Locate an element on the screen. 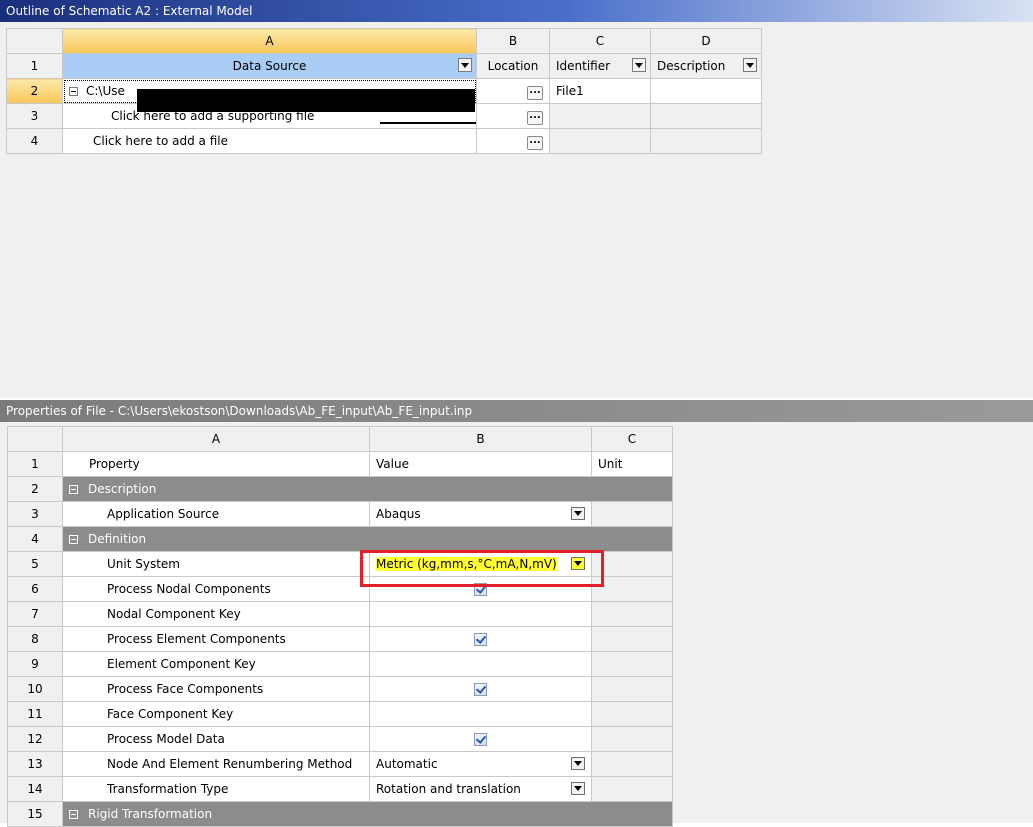  property-label: Transformation Type is located at coordinates (216, 789).